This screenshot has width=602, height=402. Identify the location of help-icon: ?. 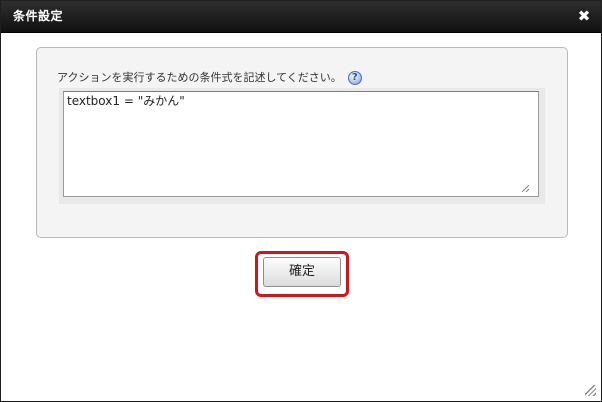
(354, 78).